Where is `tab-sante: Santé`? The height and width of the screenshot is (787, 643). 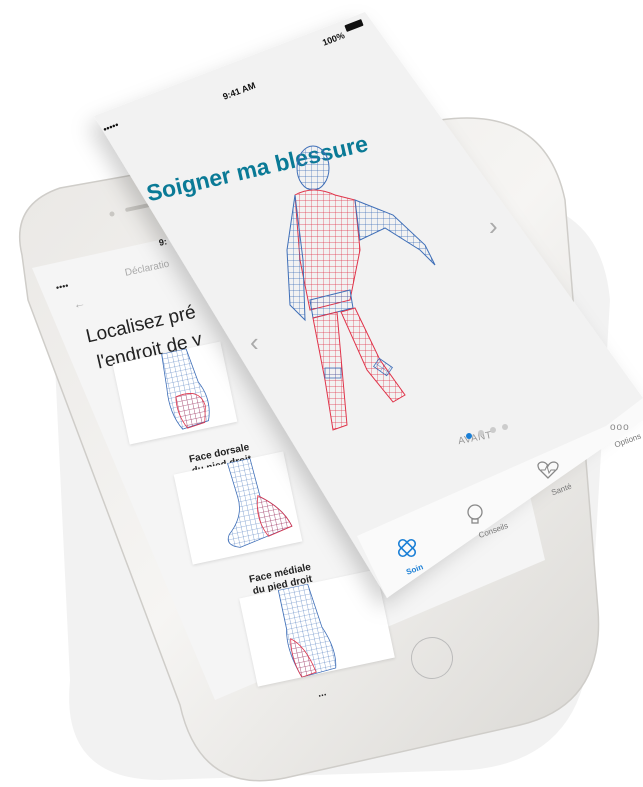 tab-sante: Santé is located at coordinates (557, 485).